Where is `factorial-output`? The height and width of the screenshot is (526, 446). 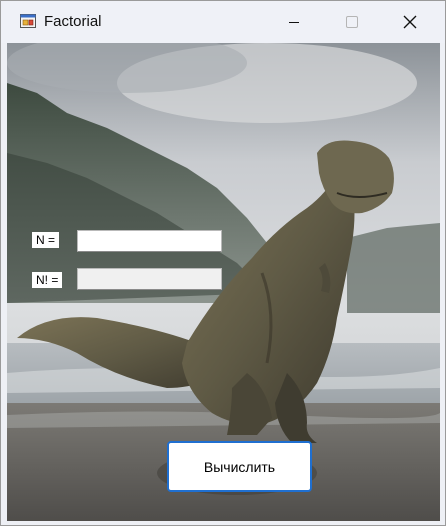 factorial-output is located at coordinates (149, 279).